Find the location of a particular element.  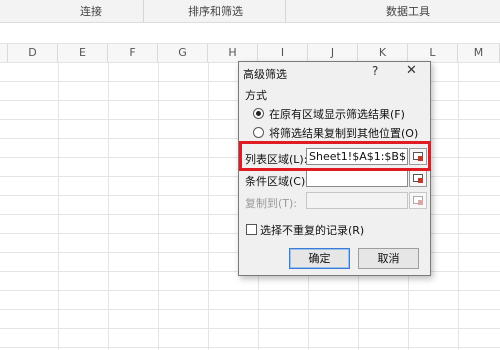

unique-records-checkbox is located at coordinates (251, 229).